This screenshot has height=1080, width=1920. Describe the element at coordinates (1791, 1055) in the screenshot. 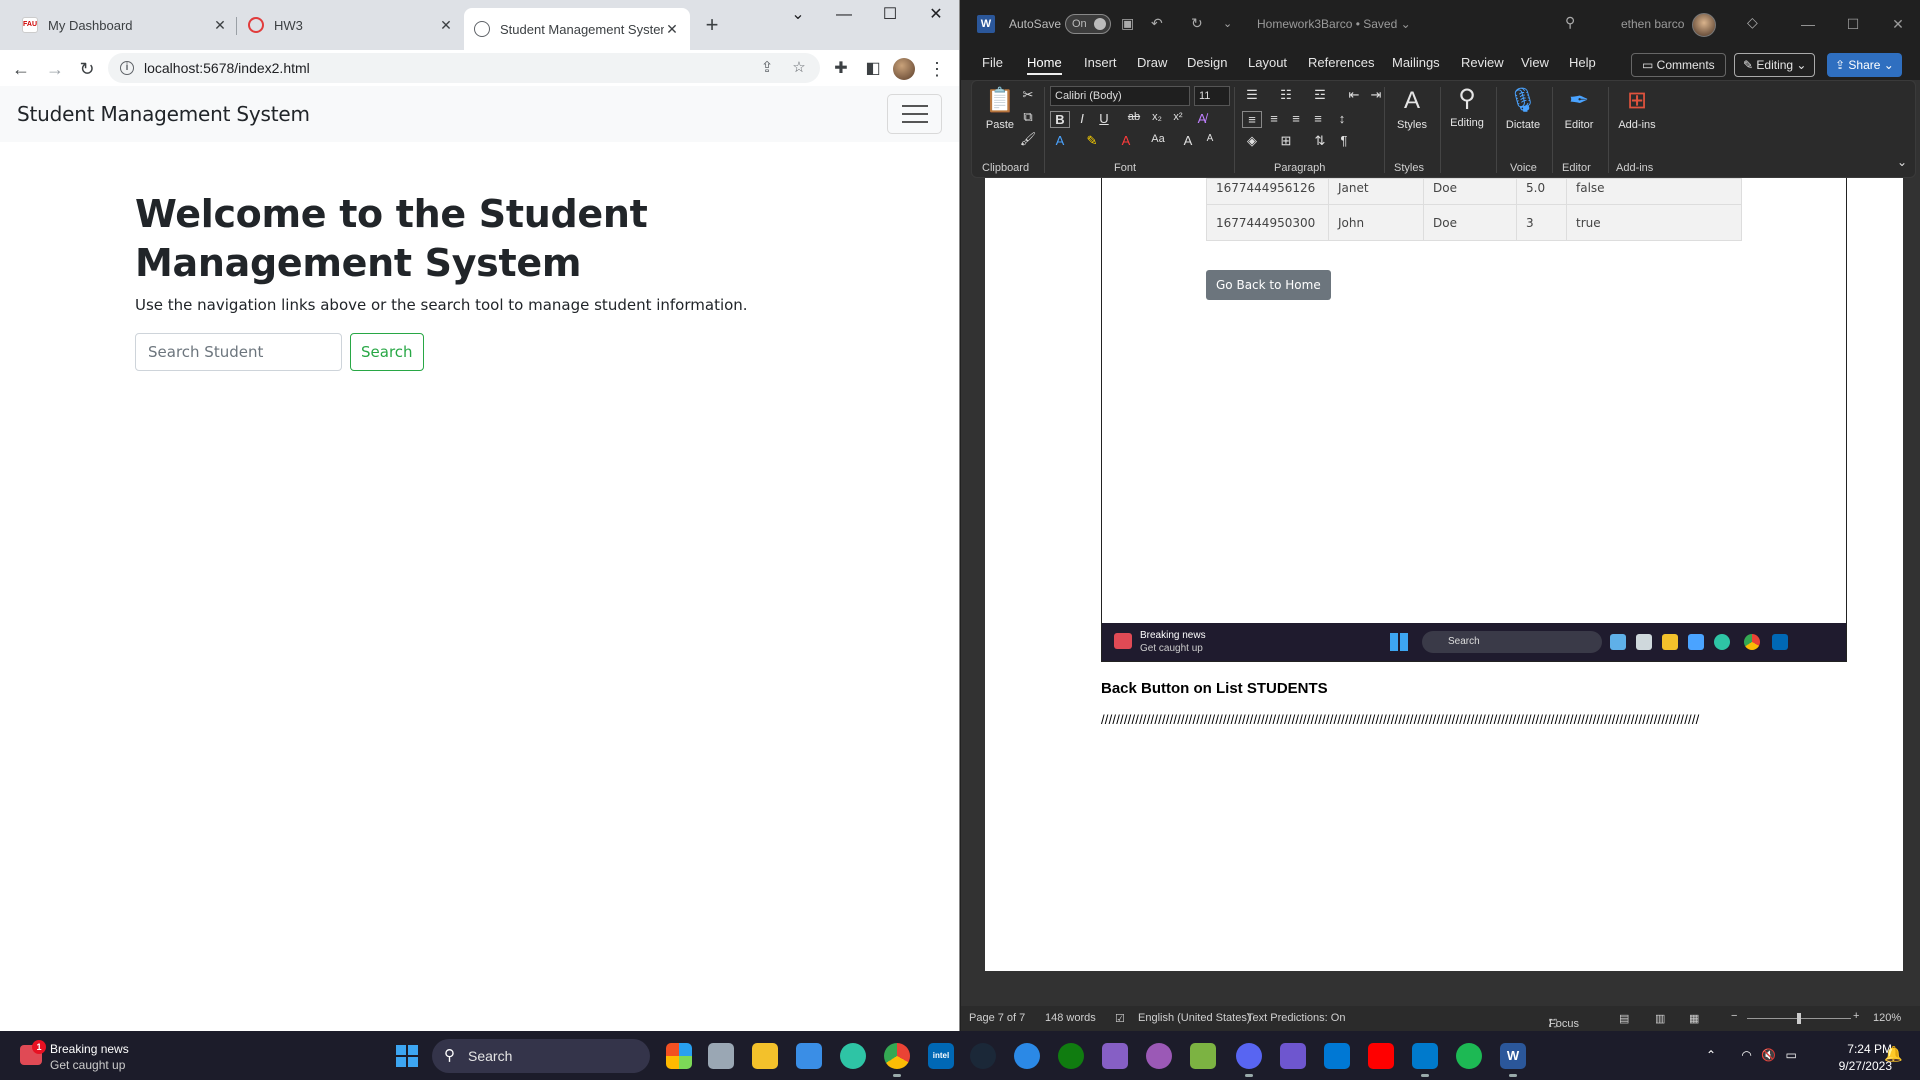

I see `battery-icon: ▭` at that location.